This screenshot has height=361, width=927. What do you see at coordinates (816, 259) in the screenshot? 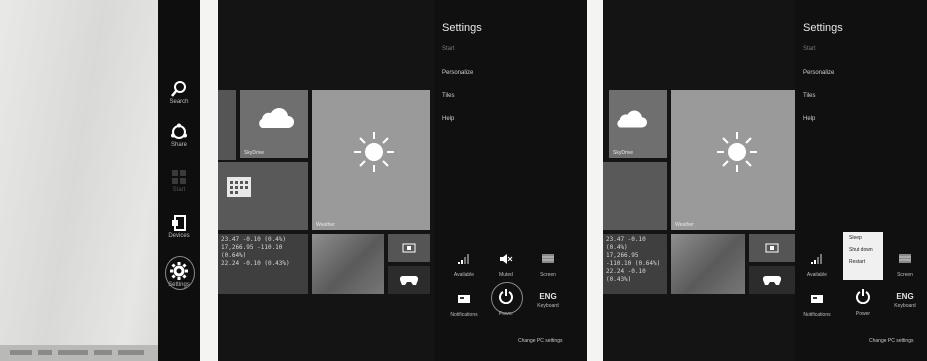
I see `network-icon` at bounding box center [816, 259].